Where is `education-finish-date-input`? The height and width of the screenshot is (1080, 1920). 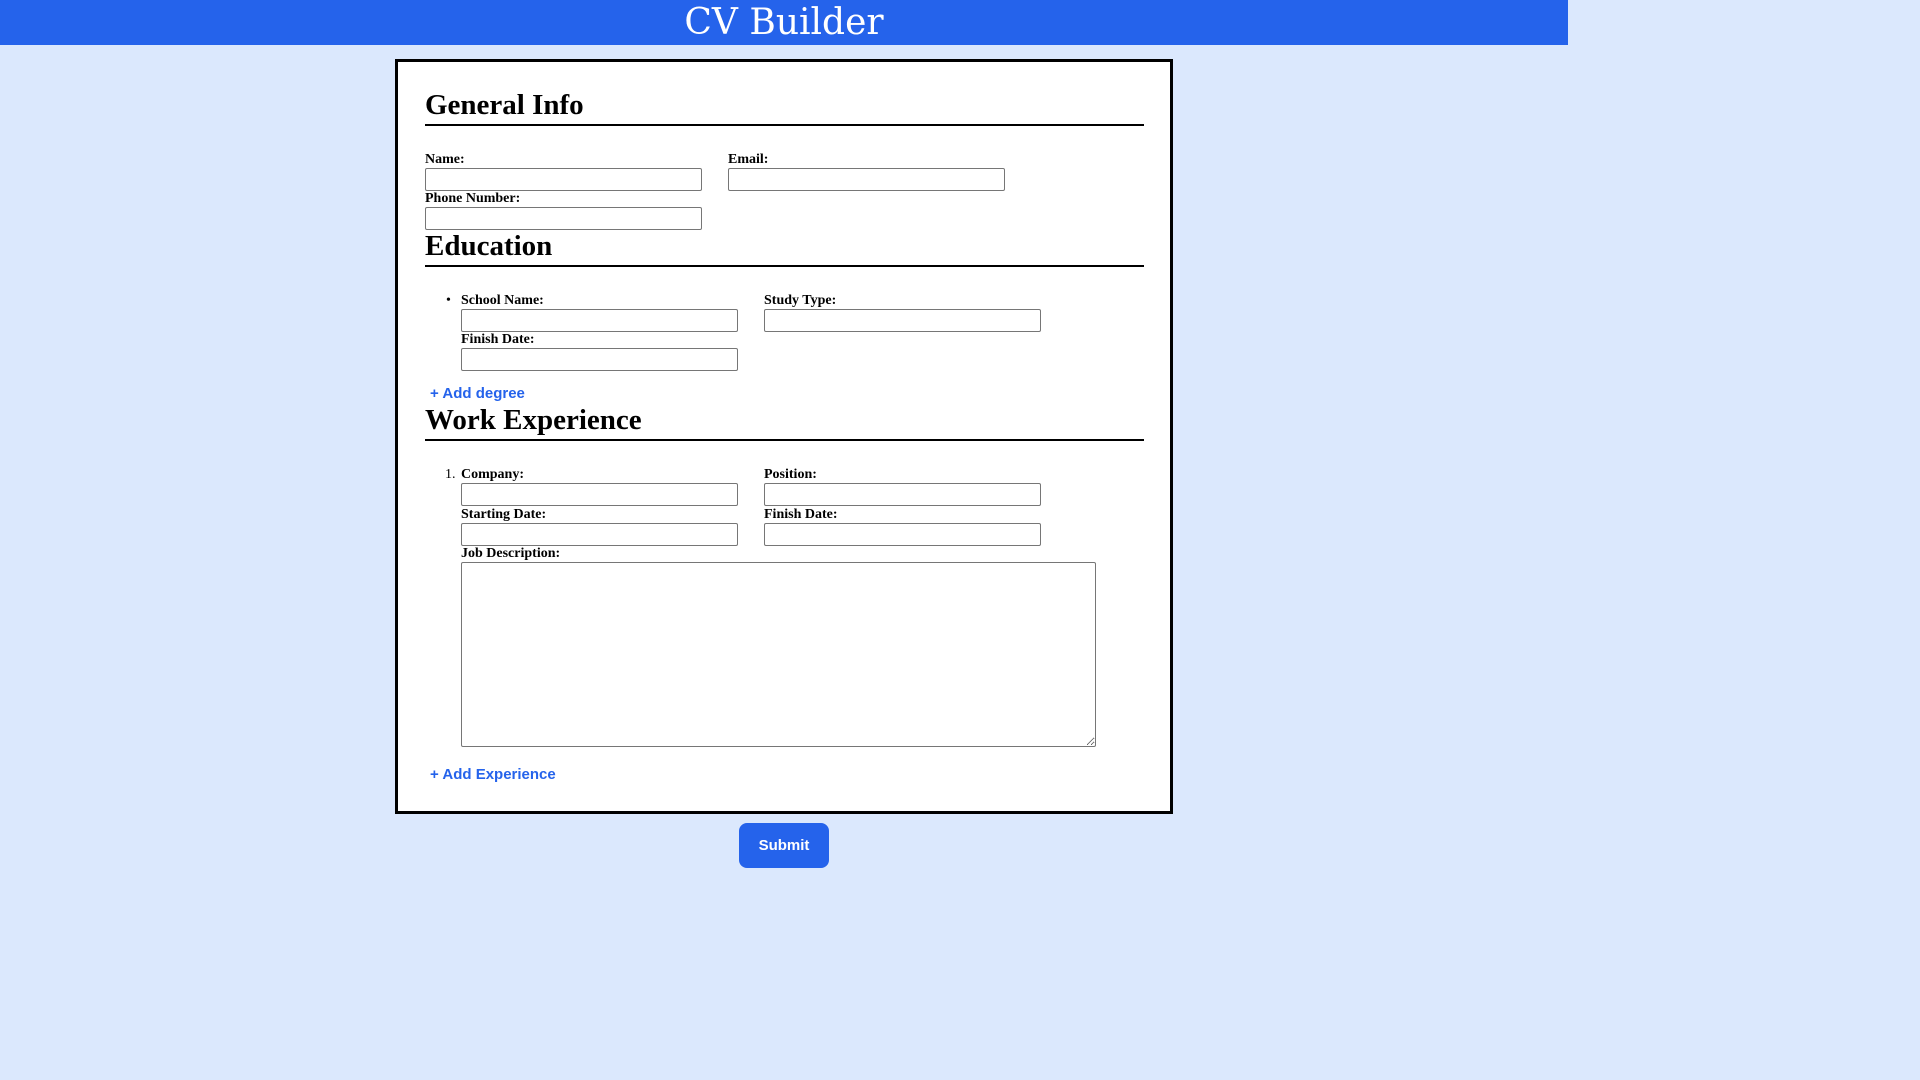 education-finish-date-input is located at coordinates (599, 359).